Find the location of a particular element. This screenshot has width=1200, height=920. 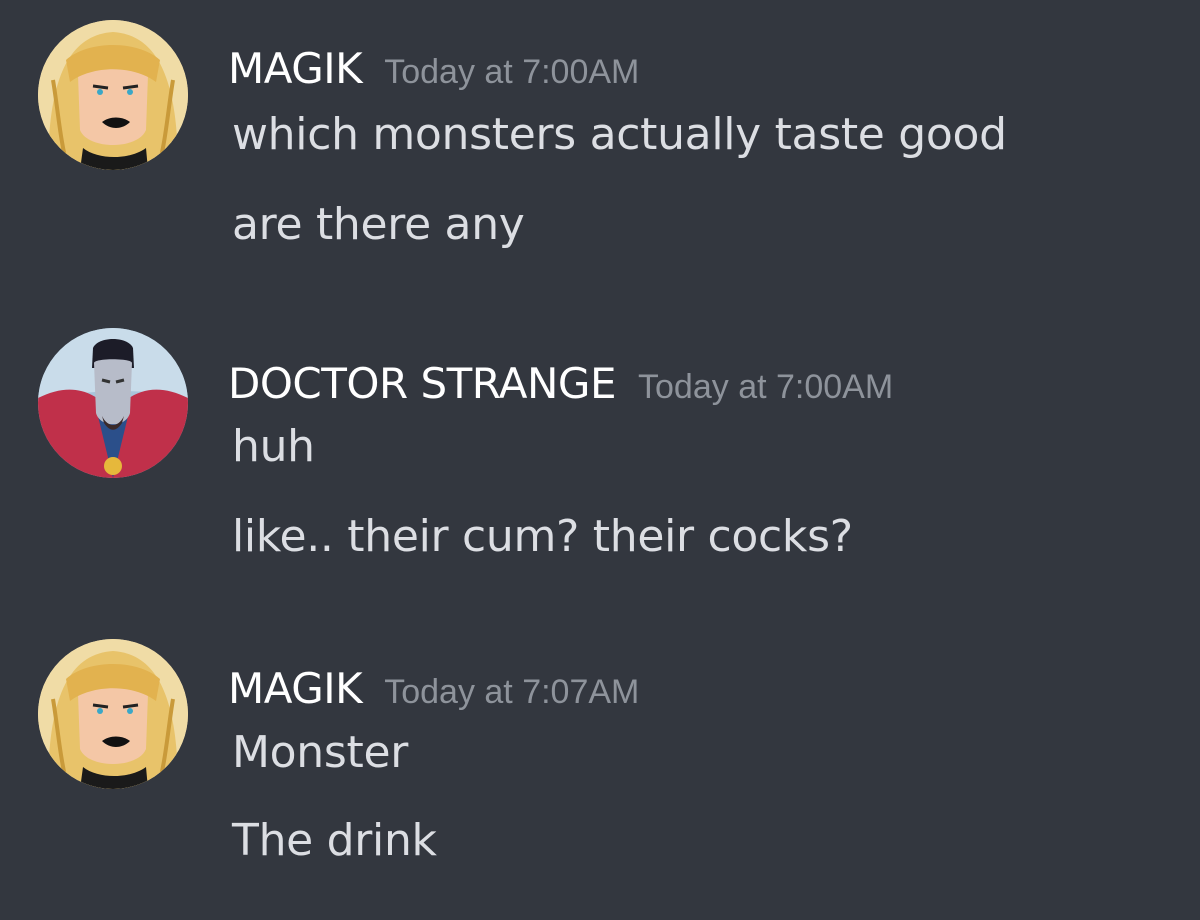

message-text: Monster is located at coordinates (320, 752).